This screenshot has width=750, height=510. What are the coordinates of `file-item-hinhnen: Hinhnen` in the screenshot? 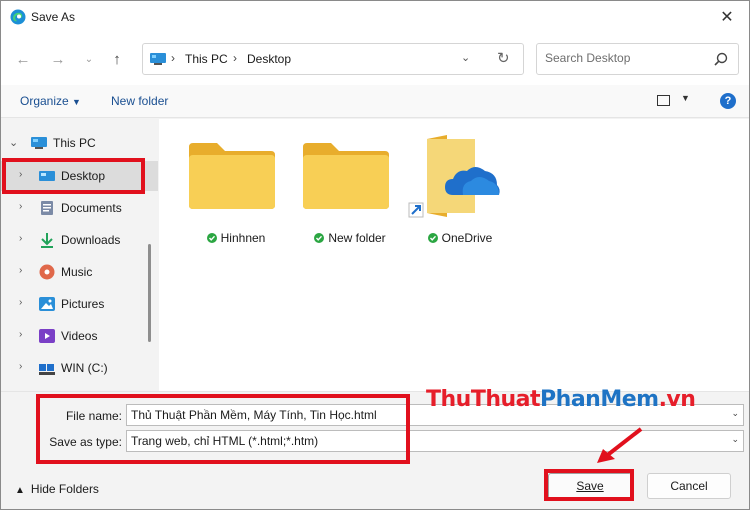 It's located at (236, 188).